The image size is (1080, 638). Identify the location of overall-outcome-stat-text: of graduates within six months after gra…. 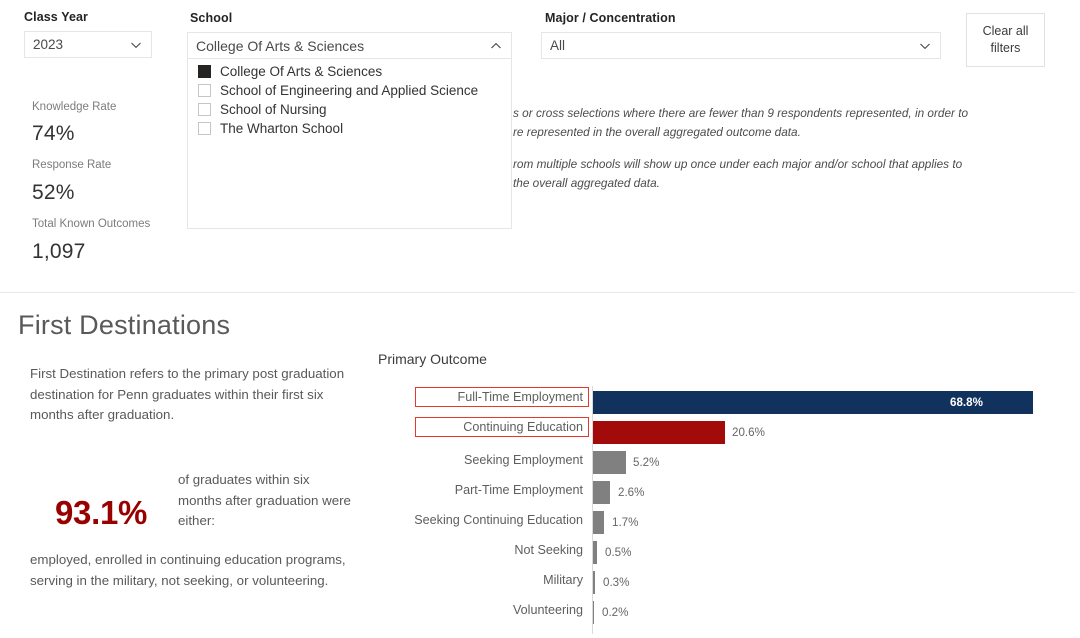
(264, 500).